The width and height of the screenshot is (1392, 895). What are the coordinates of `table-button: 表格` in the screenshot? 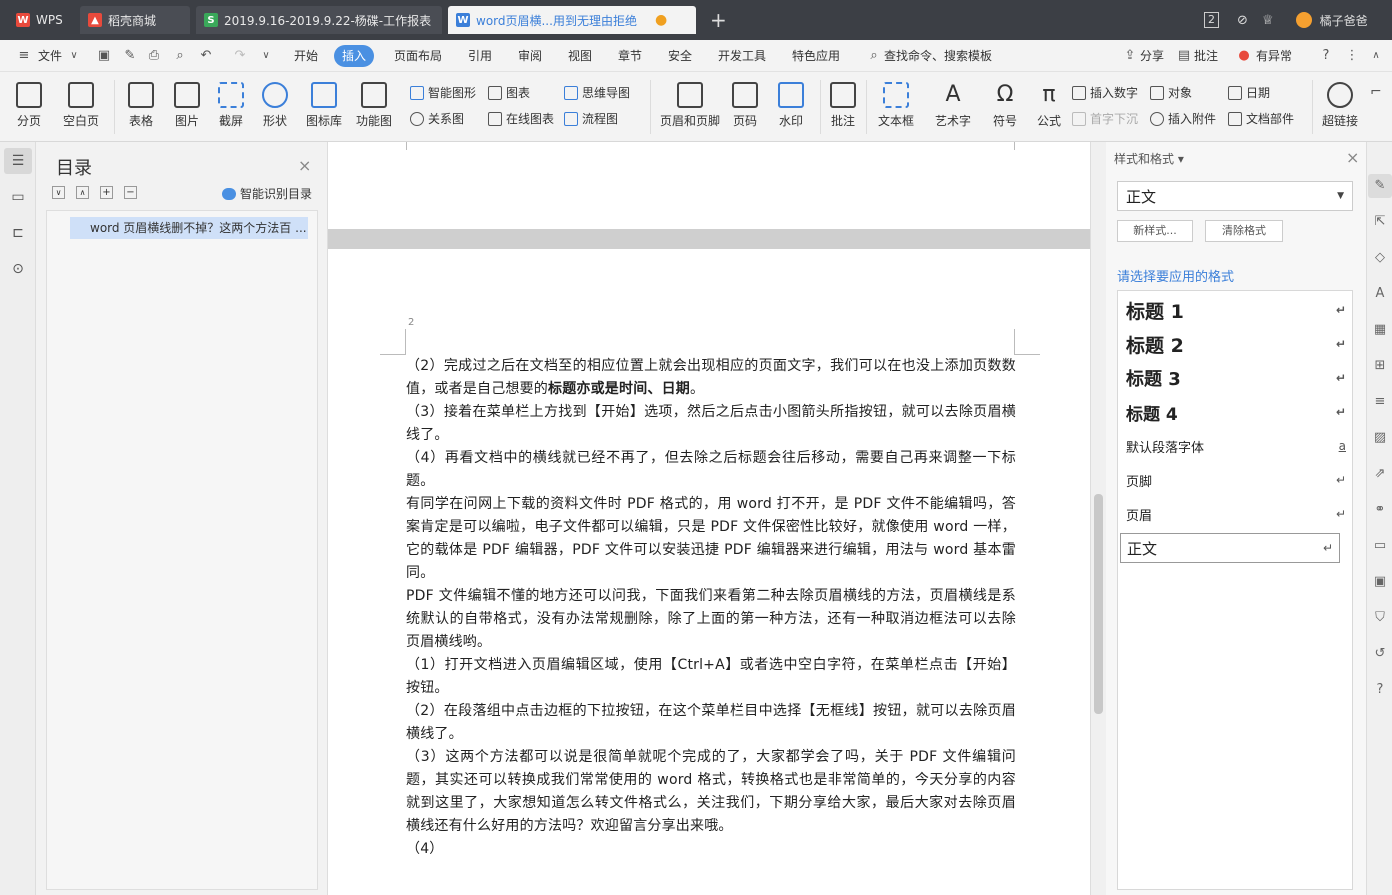 It's located at (141, 105).